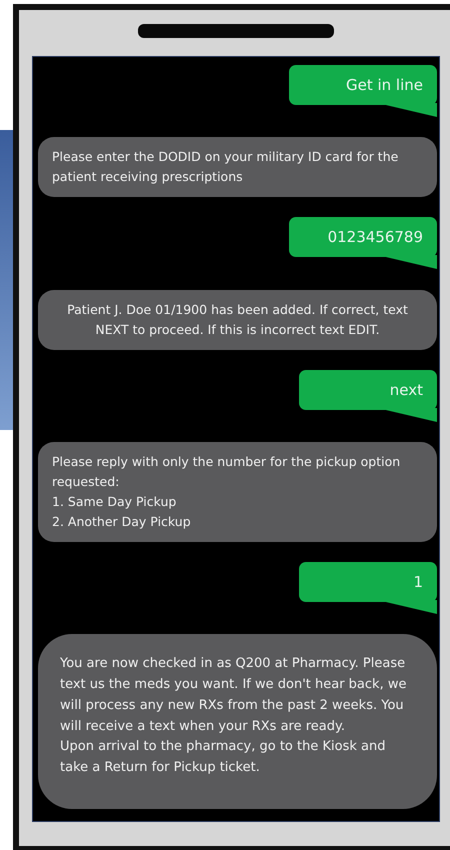  I want to click on received-message: Patient J. Doe 01/1900 has been added. If correct, text NEXT to proceed. If this is incorrect text EDIT., so click(237, 320).